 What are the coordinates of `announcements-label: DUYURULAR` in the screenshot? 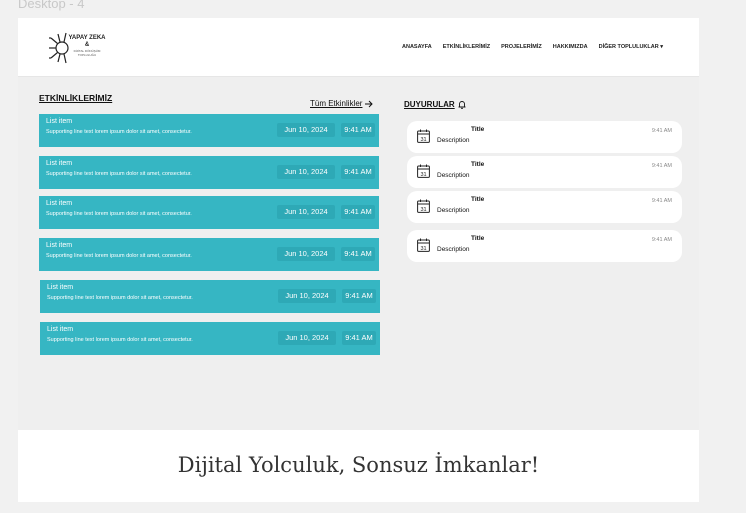 It's located at (429, 104).